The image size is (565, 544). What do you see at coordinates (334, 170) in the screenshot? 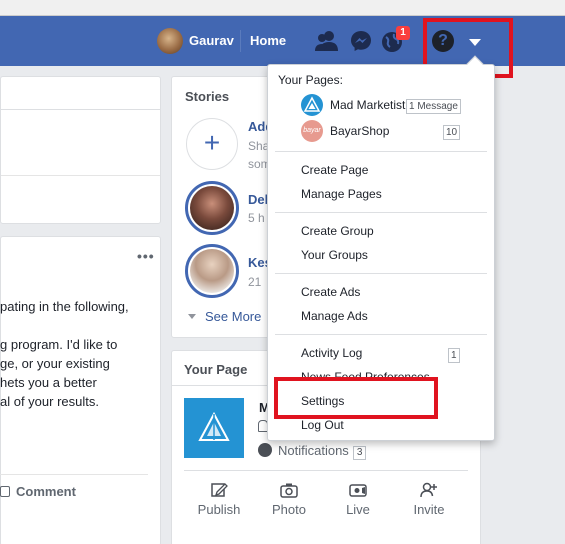
I see `create-page-item: Create Page` at bounding box center [334, 170].